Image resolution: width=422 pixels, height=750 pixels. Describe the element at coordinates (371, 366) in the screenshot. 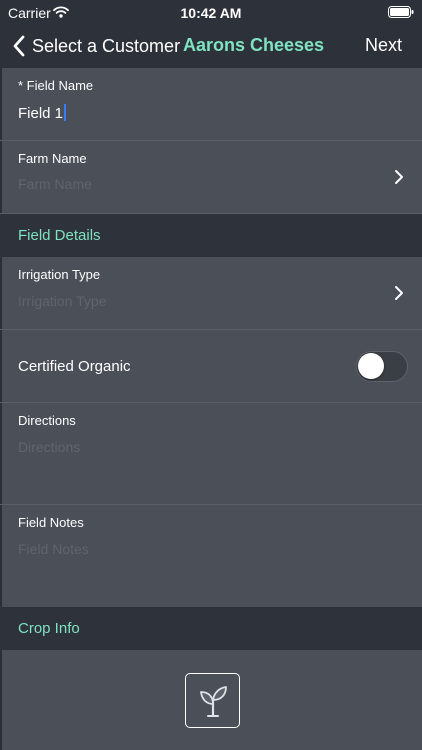

I see `toggle-knob` at that location.